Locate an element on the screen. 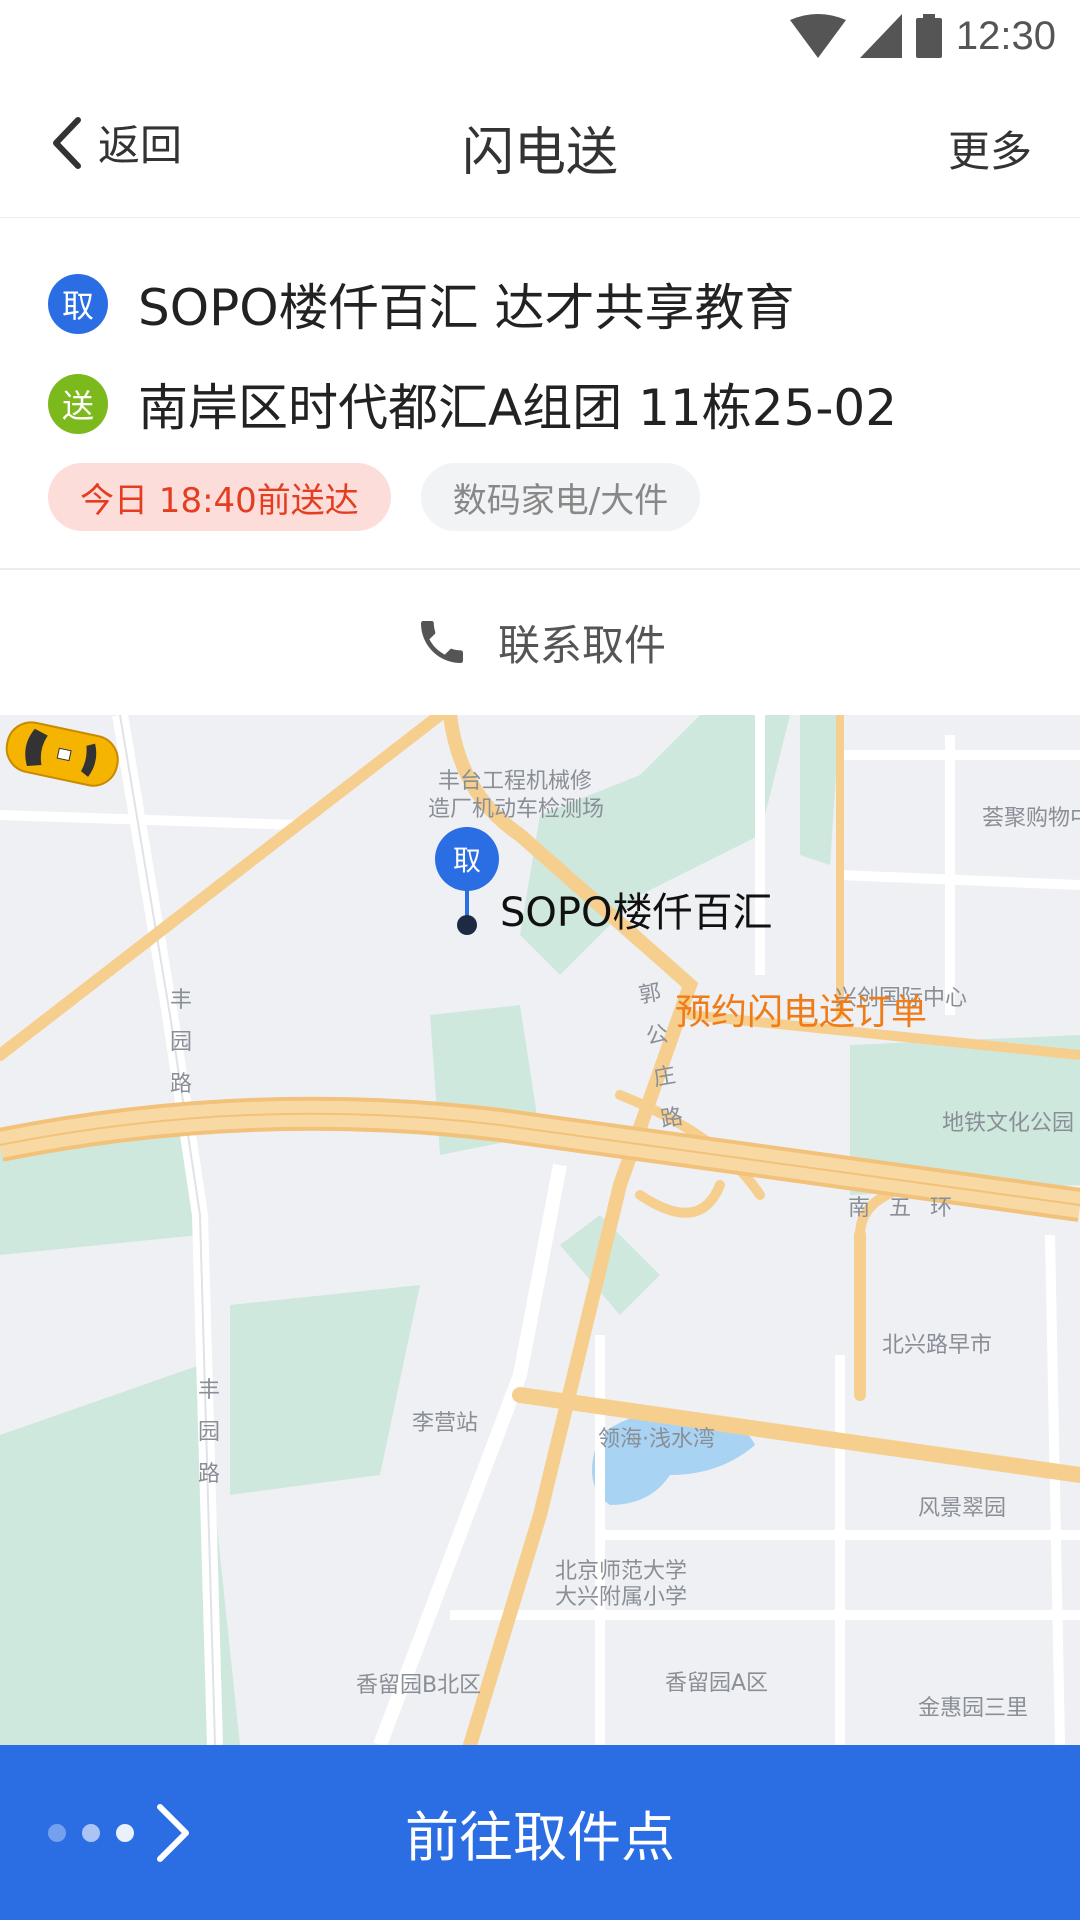 The width and height of the screenshot is (1080, 1920). status-bar: 12:30 is located at coordinates (540, 36).